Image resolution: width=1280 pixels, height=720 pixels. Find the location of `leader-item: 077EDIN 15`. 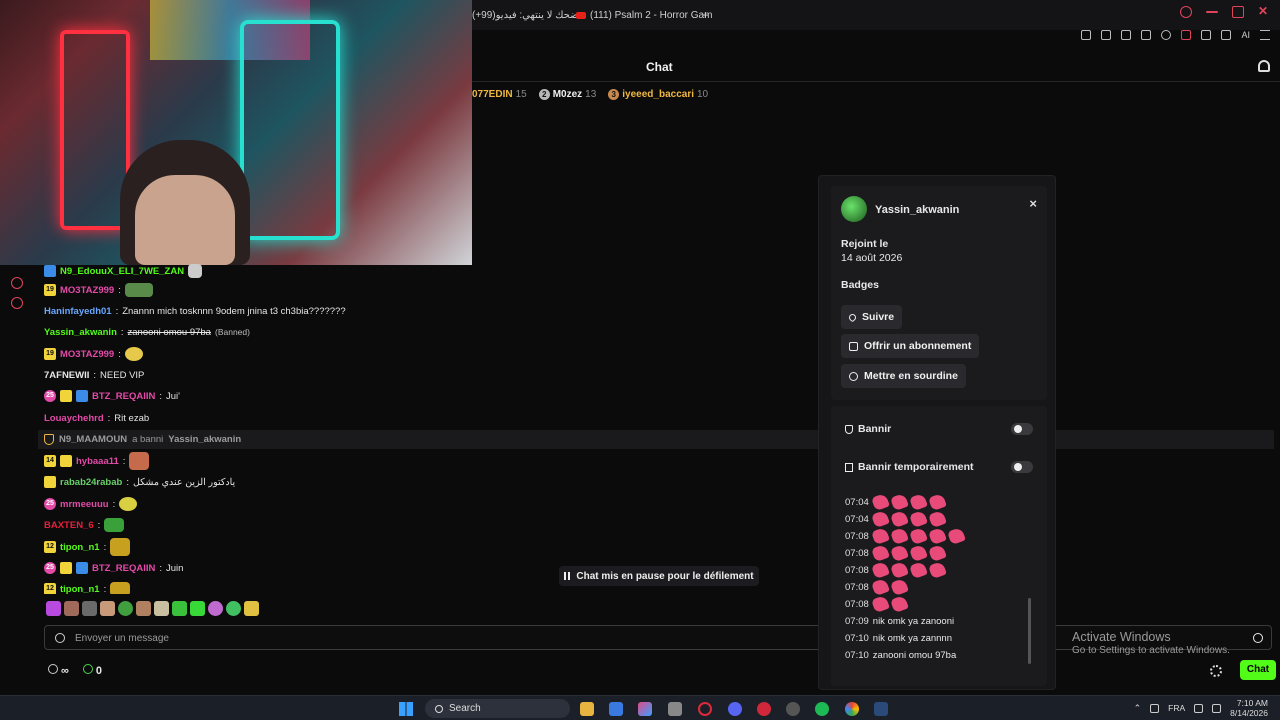

leader-item: 077EDIN 15 is located at coordinates (499, 94).